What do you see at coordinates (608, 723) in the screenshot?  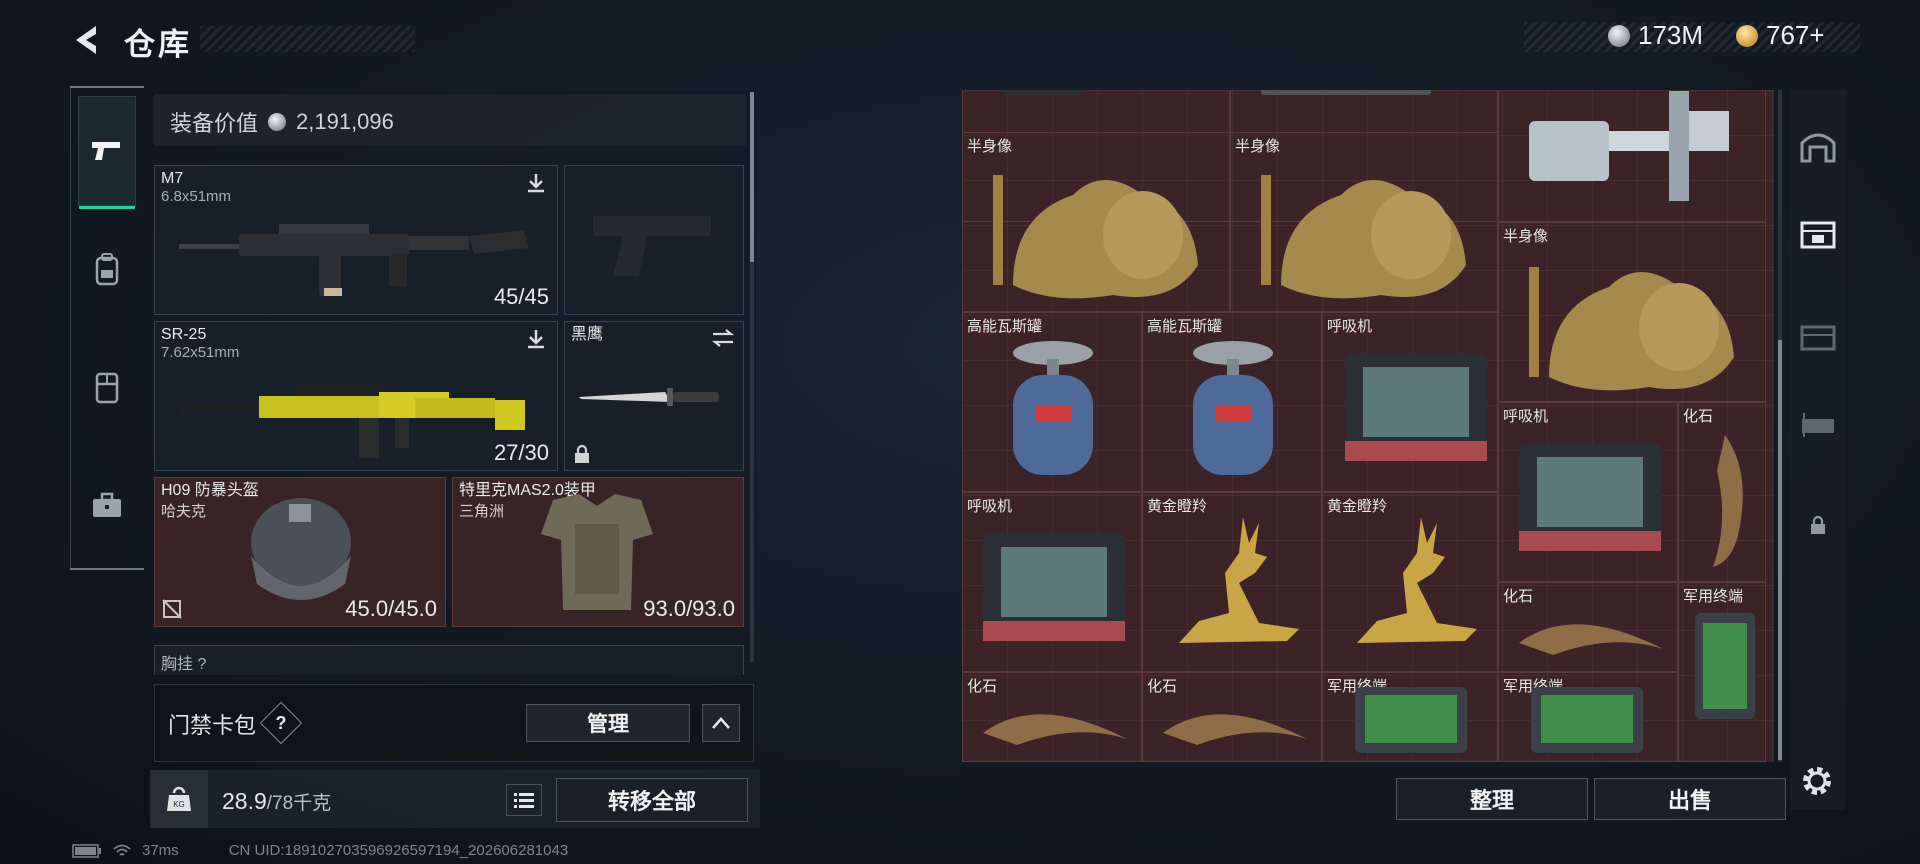 I see `manage-button: 管理` at bounding box center [608, 723].